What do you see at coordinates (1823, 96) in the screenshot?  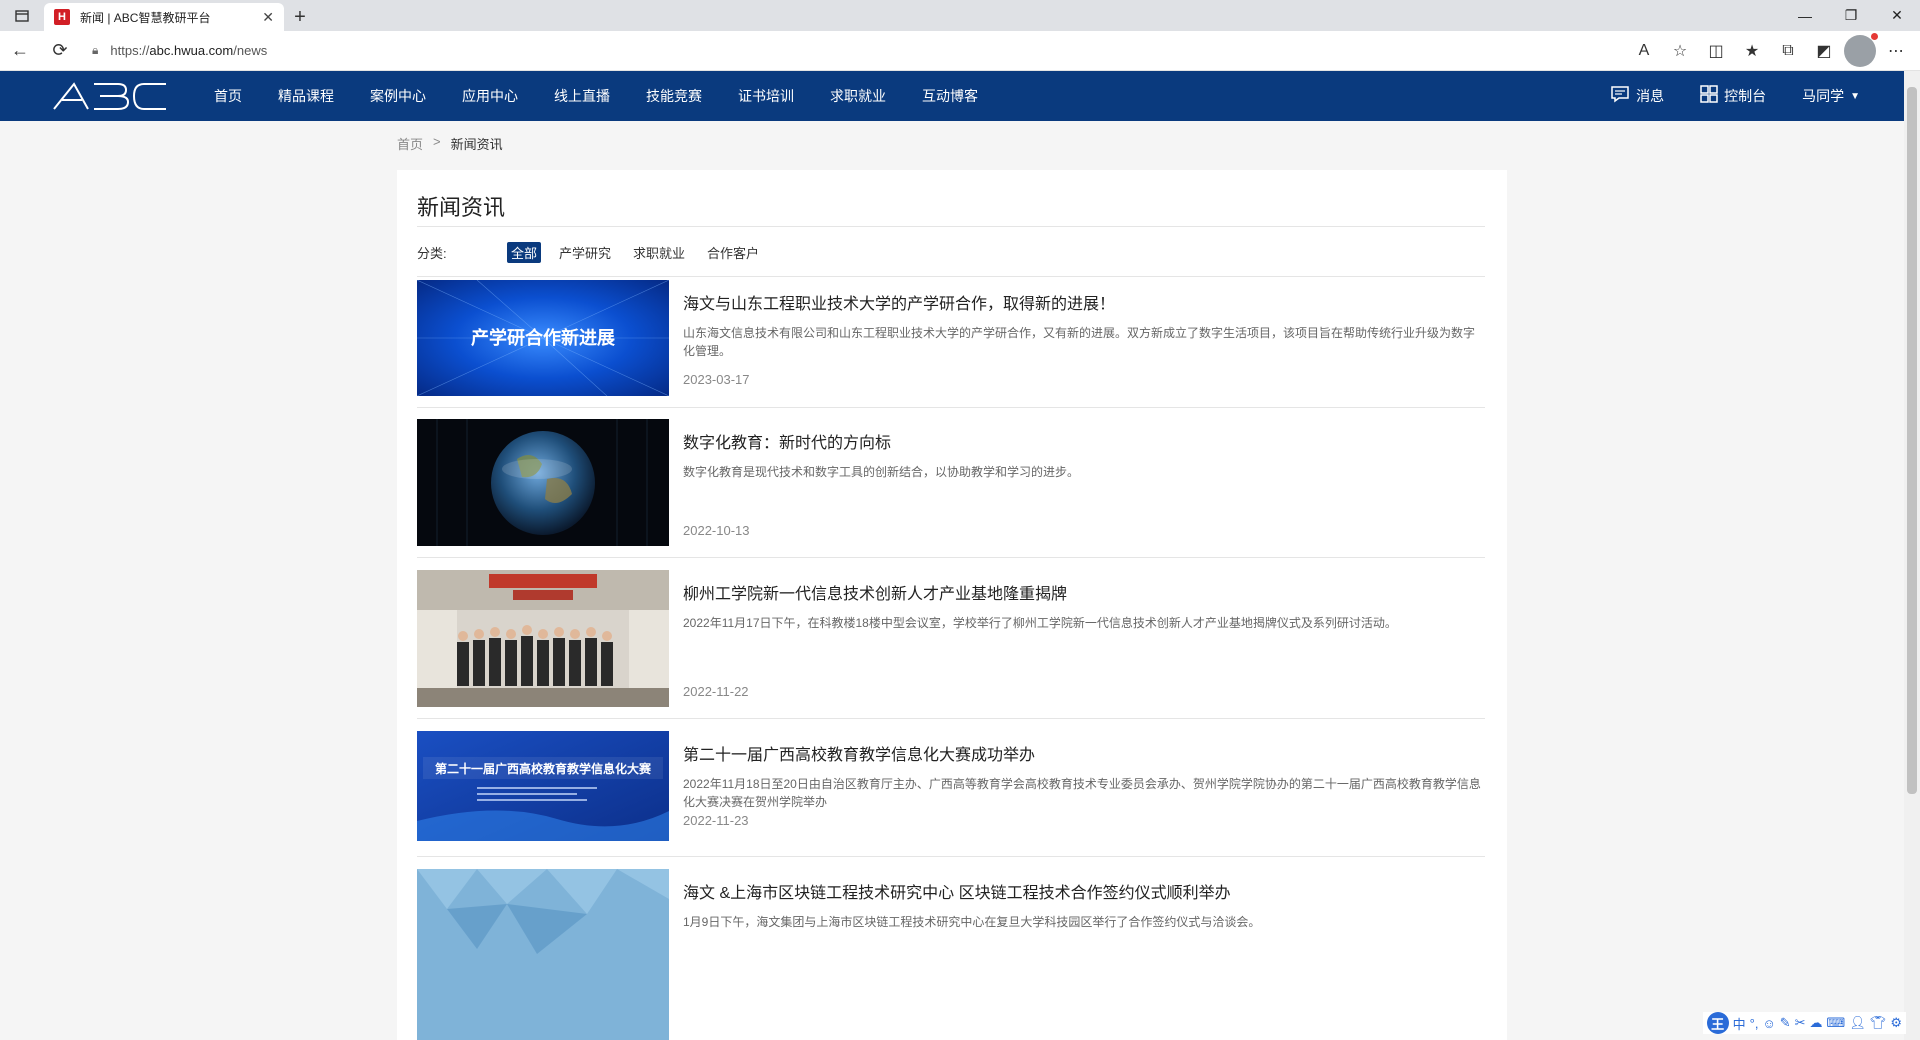 I see `user-name: 马同学` at bounding box center [1823, 96].